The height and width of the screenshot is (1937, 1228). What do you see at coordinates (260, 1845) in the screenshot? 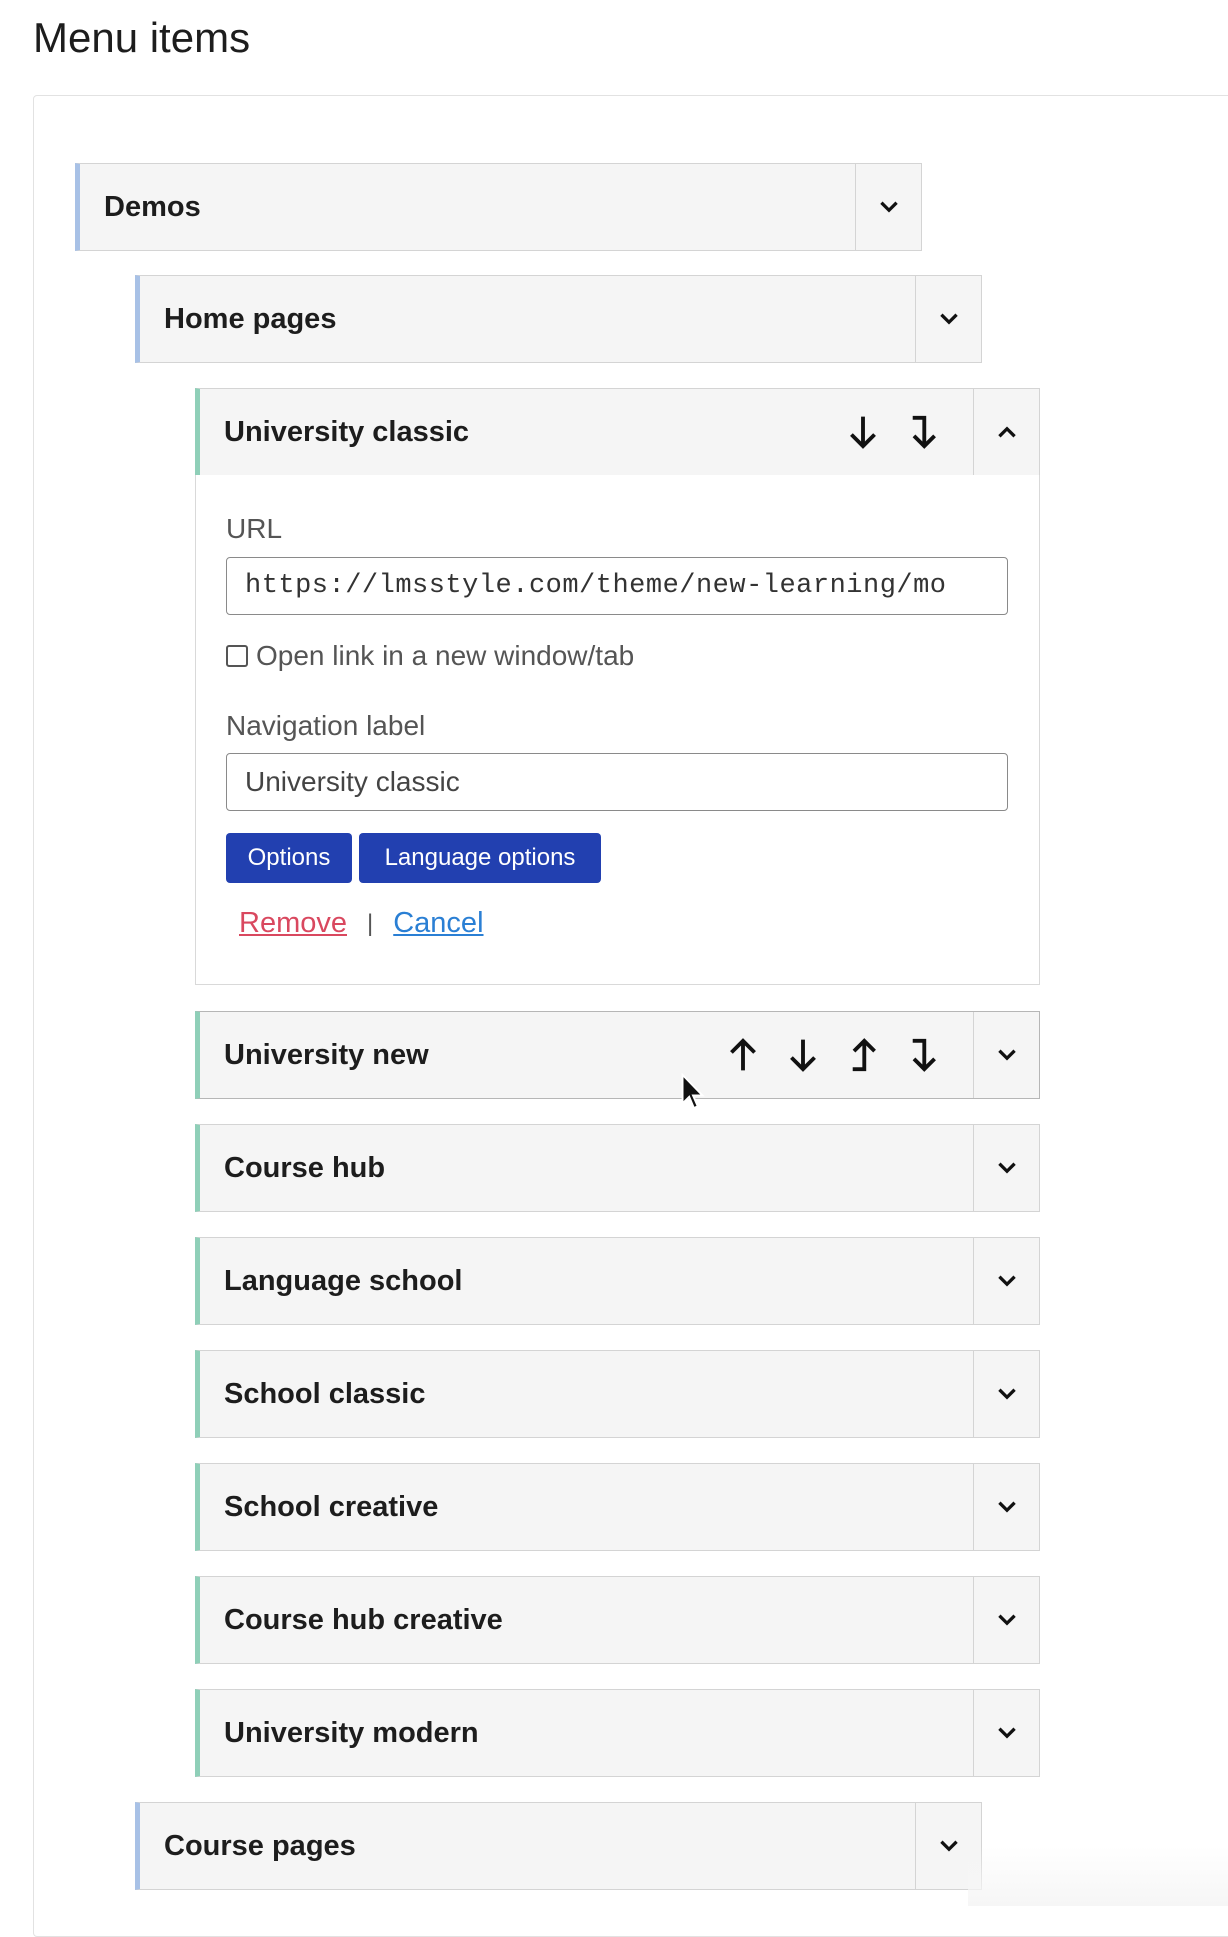
I see `menu-item-title: Course pages` at bounding box center [260, 1845].